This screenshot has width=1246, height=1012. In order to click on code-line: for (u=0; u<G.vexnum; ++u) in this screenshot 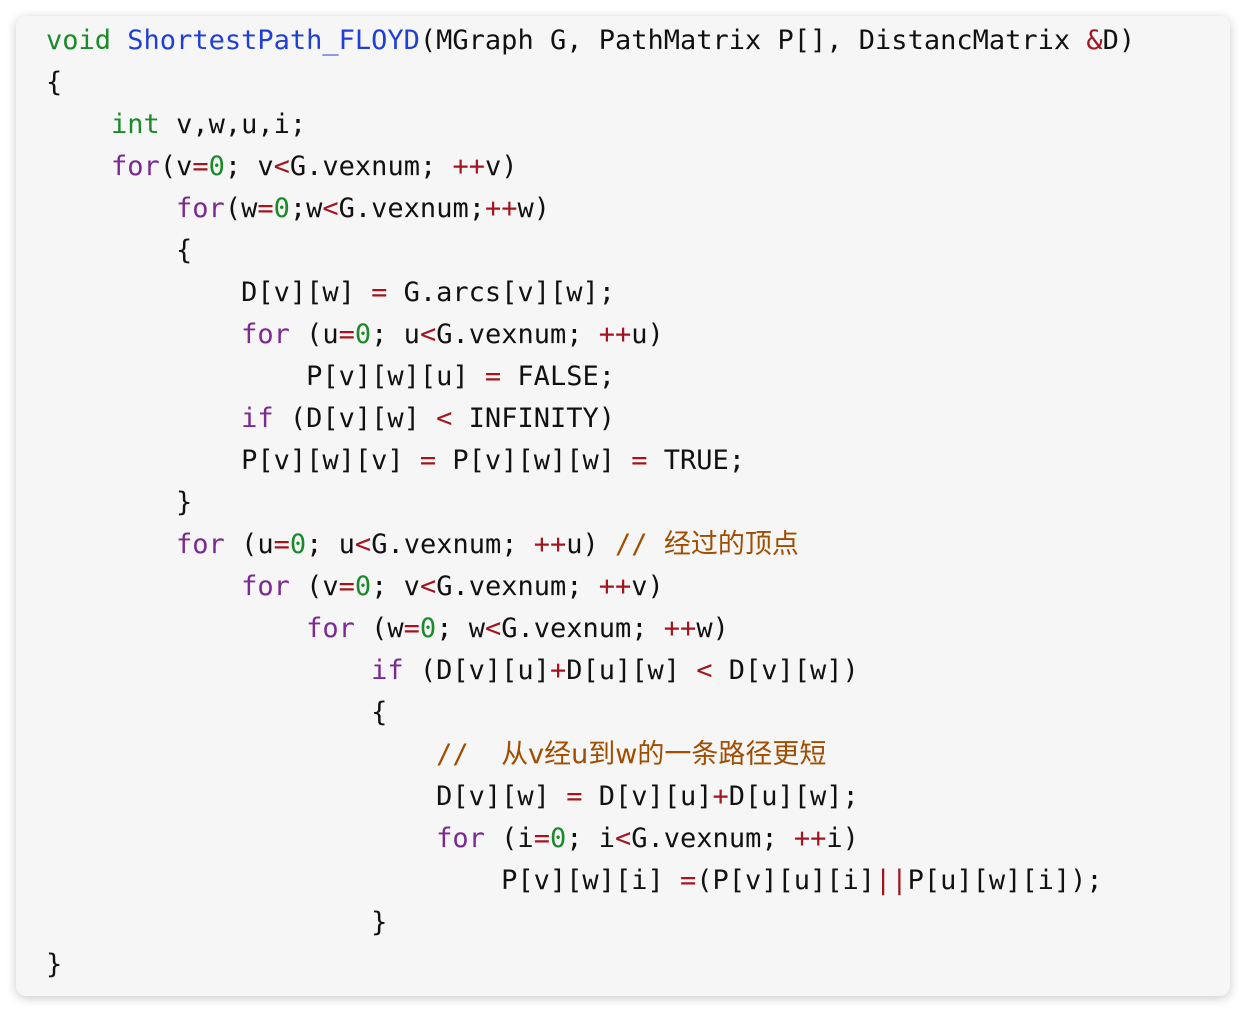, I will do `click(590, 335)`.